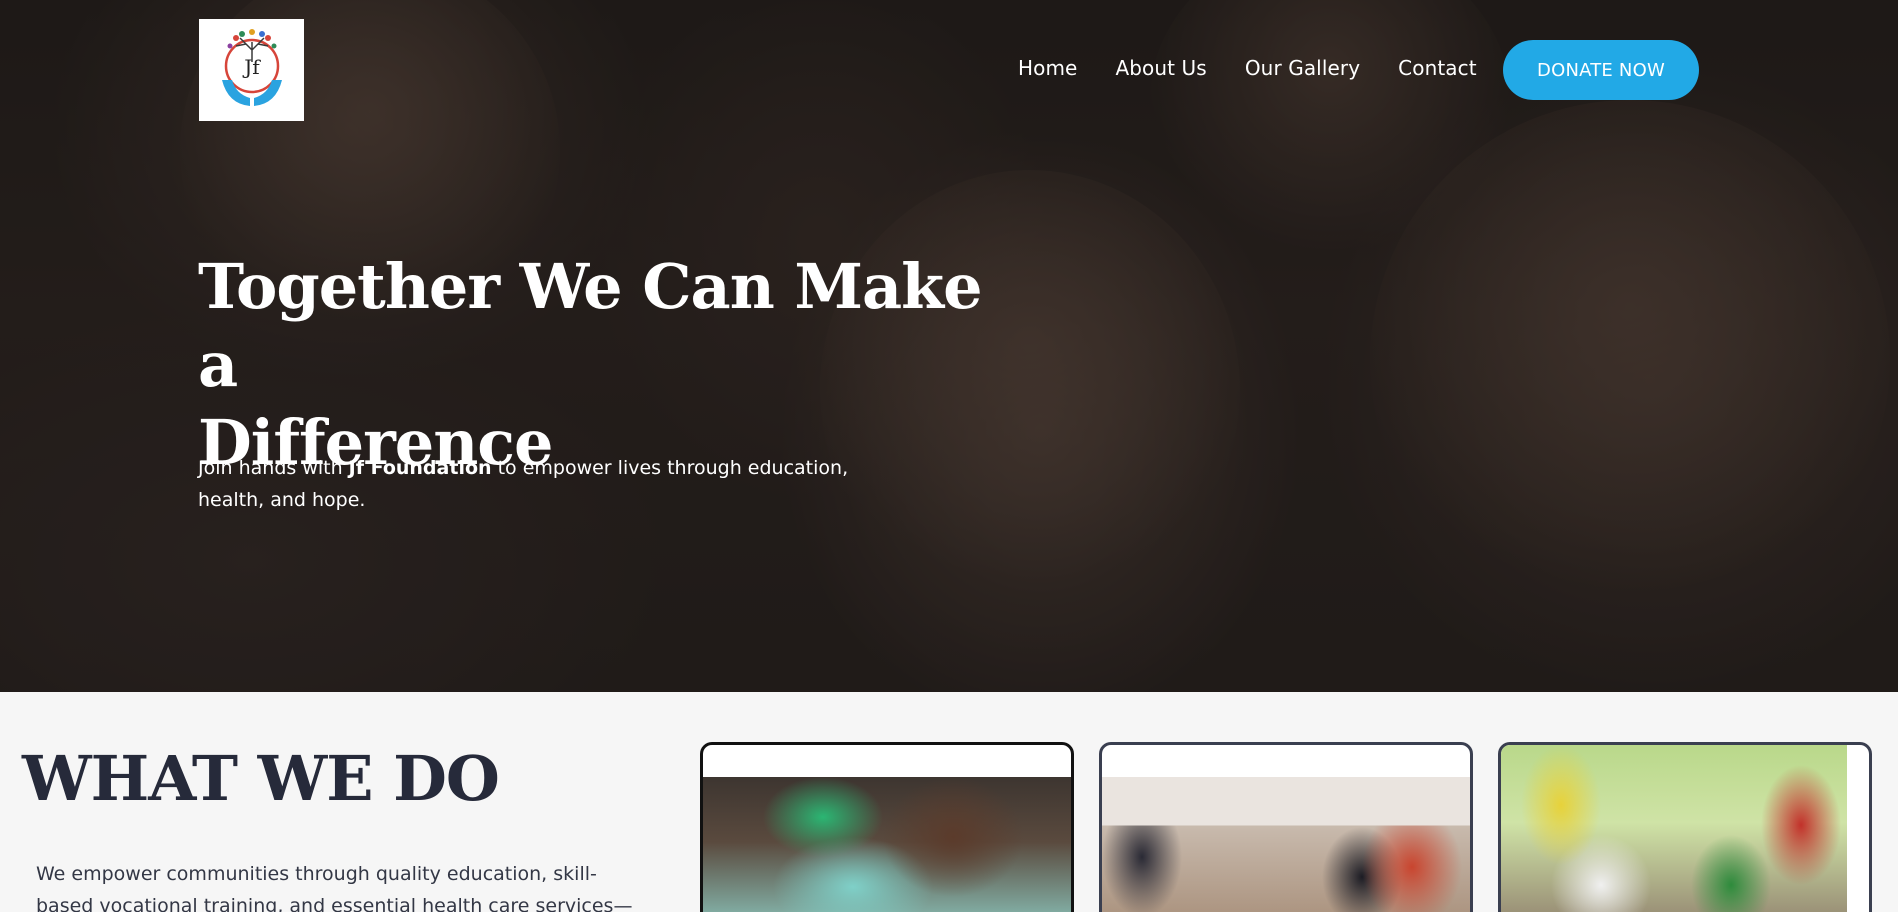 The image size is (1898, 912). I want to click on healthcare-photo, so click(1674, 828).